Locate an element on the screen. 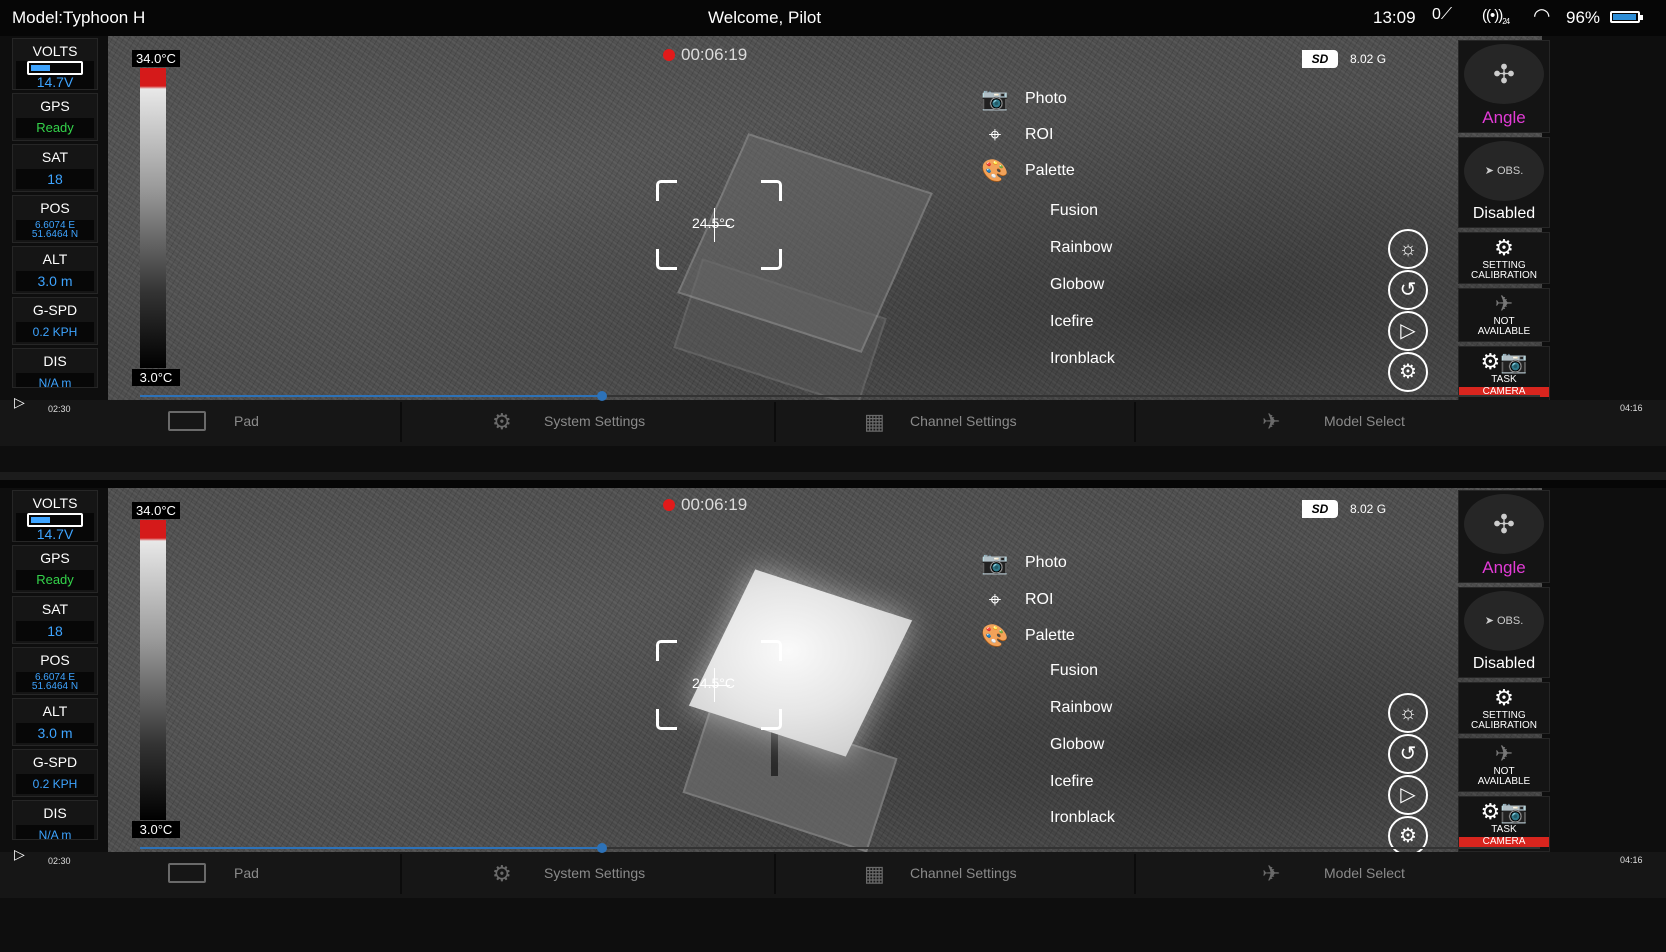 Image resolution: width=1666 pixels, height=952 pixels. battery-fill is located at coordinates (1624, 17).